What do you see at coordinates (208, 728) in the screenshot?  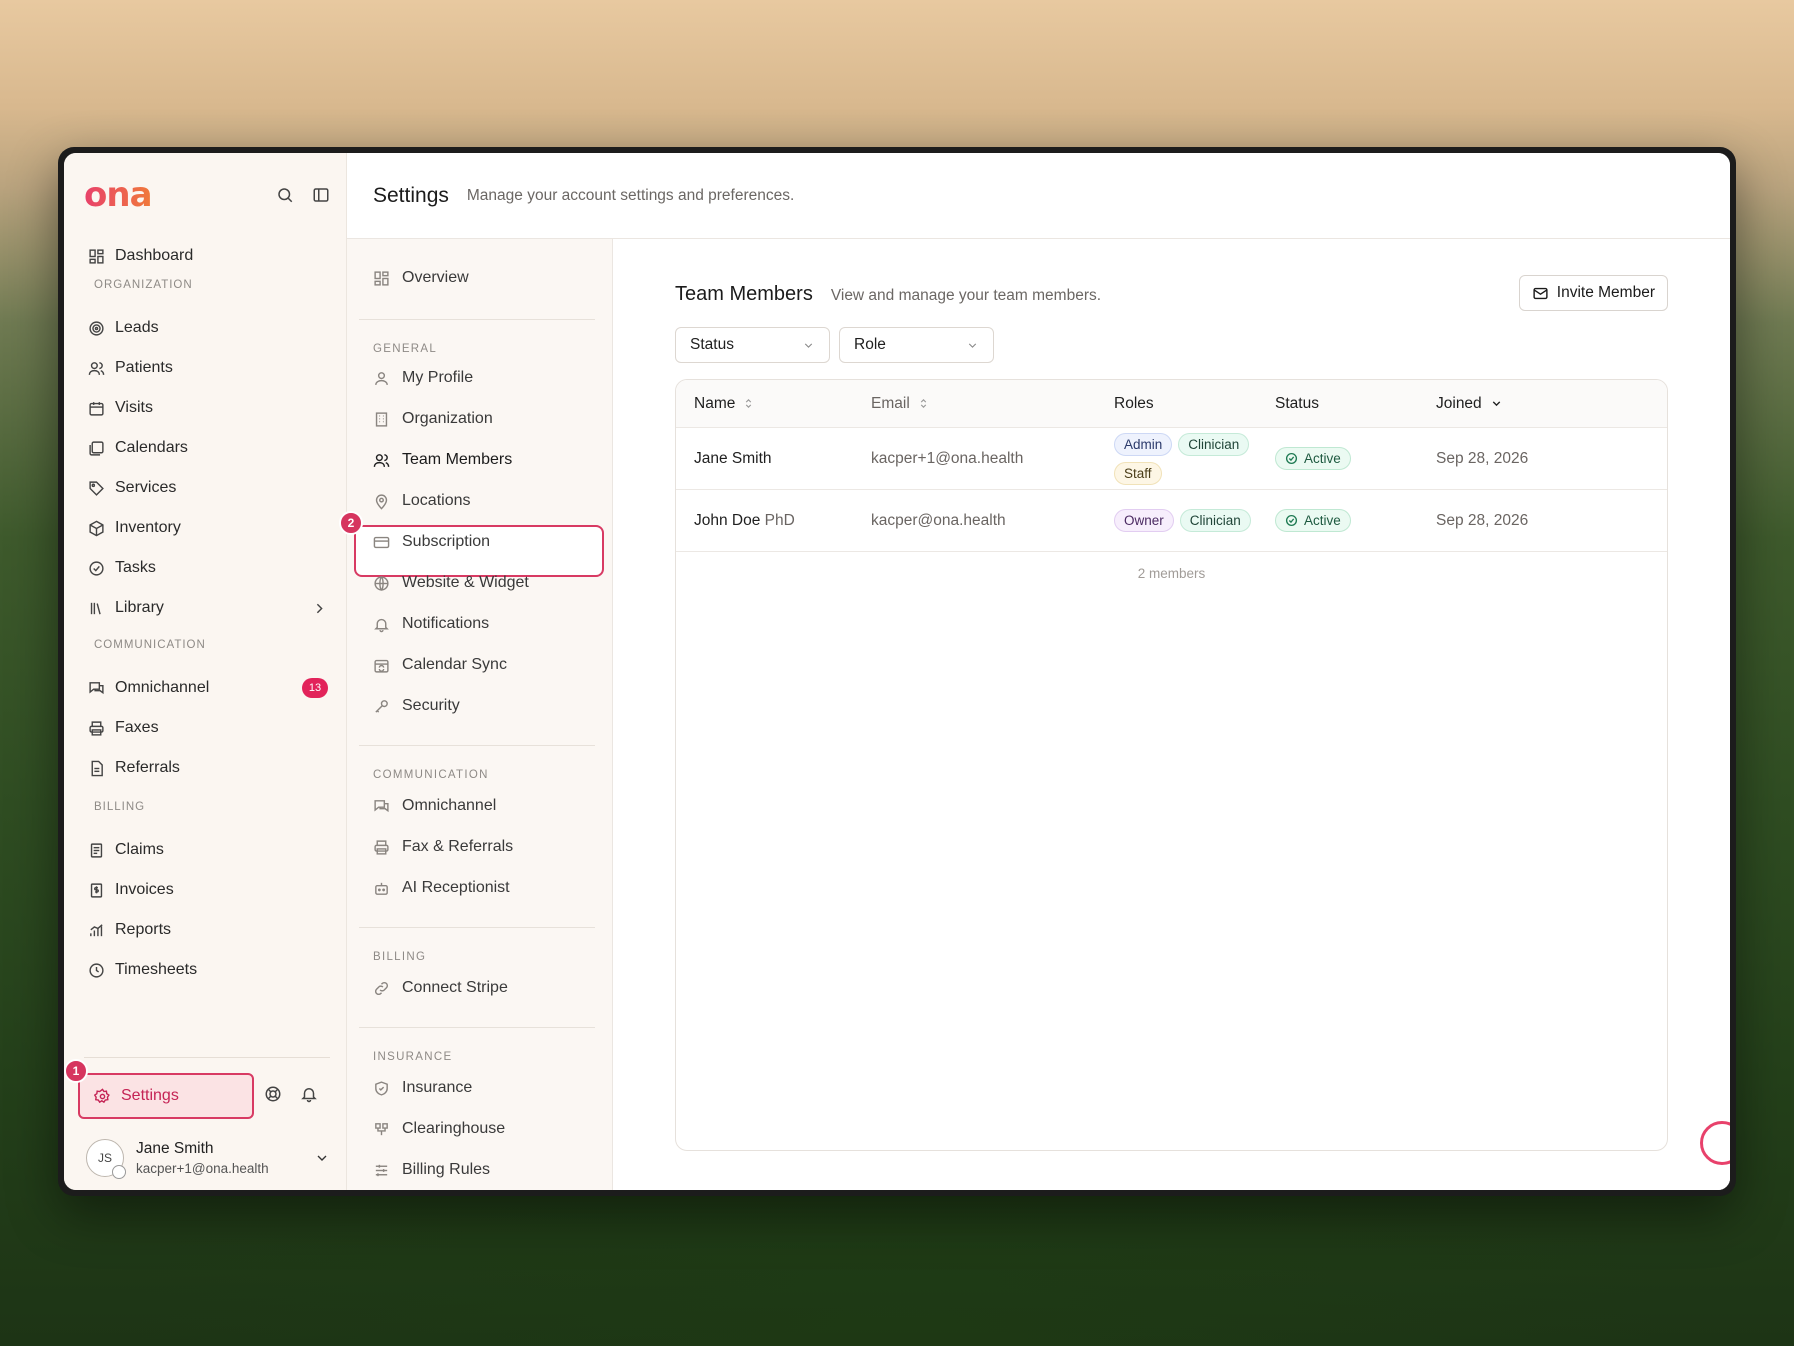 I see `sidebar-item-faxes: Faxes` at bounding box center [208, 728].